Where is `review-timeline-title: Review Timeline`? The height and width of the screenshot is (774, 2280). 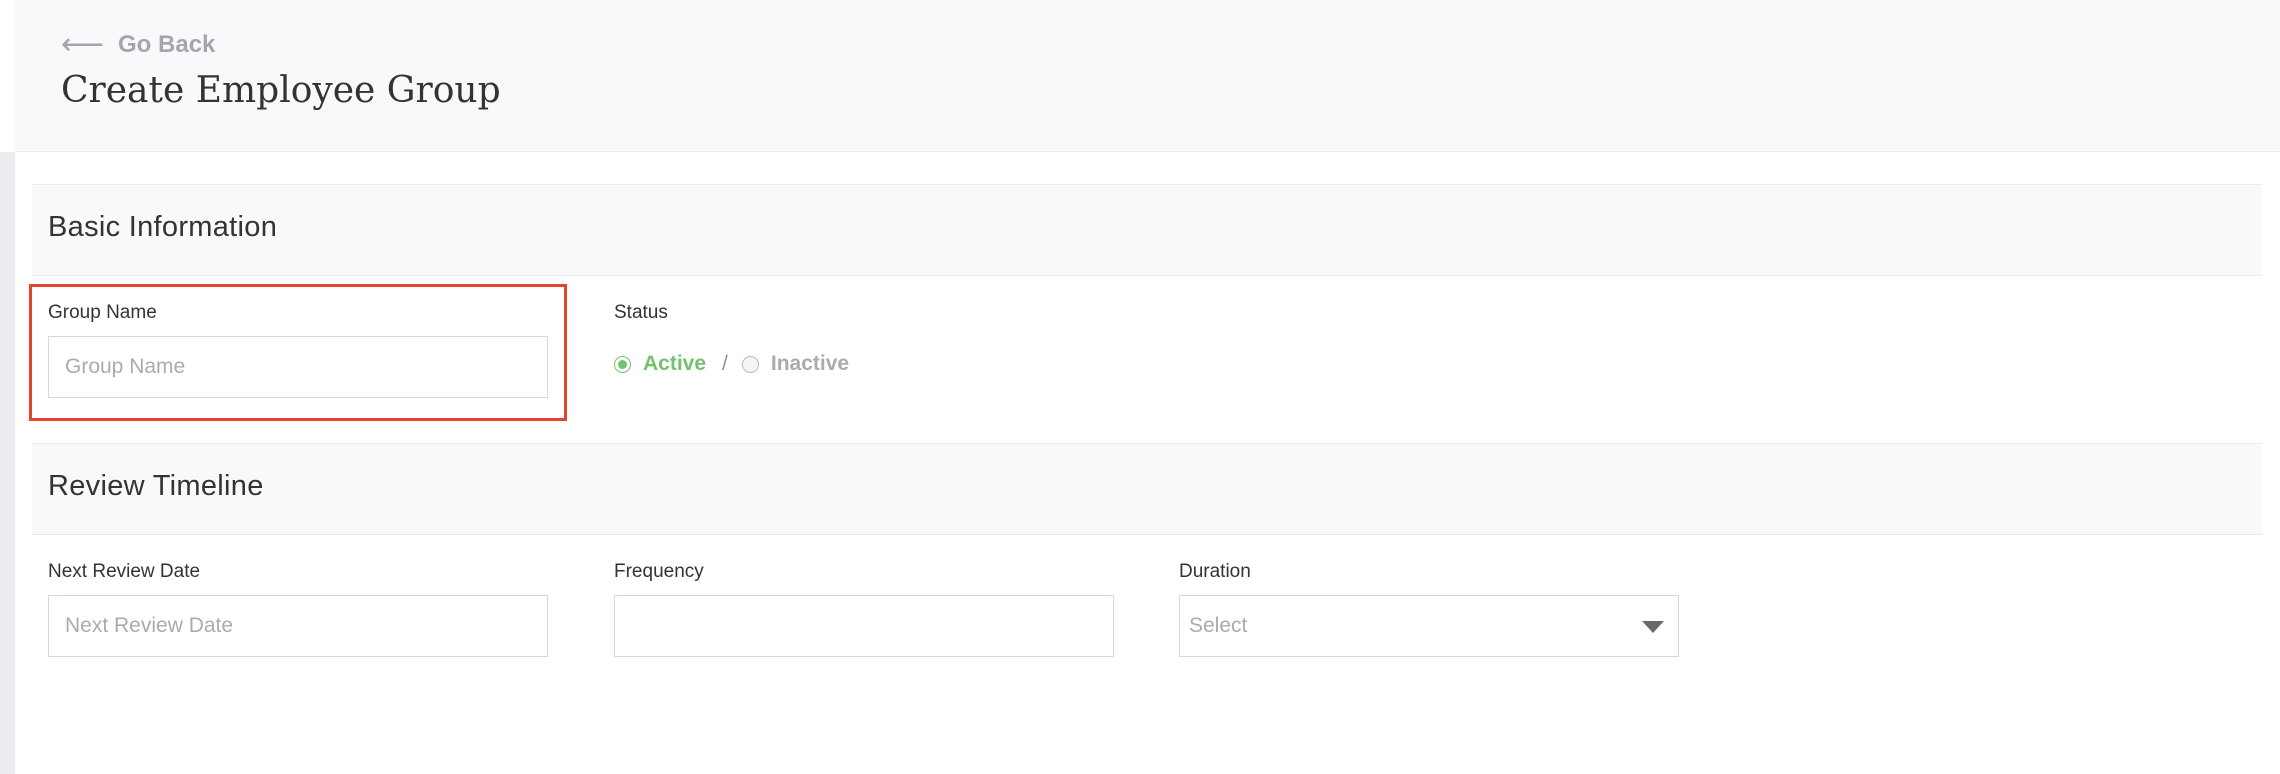 review-timeline-title: Review Timeline is located at coordinates (156, 486).